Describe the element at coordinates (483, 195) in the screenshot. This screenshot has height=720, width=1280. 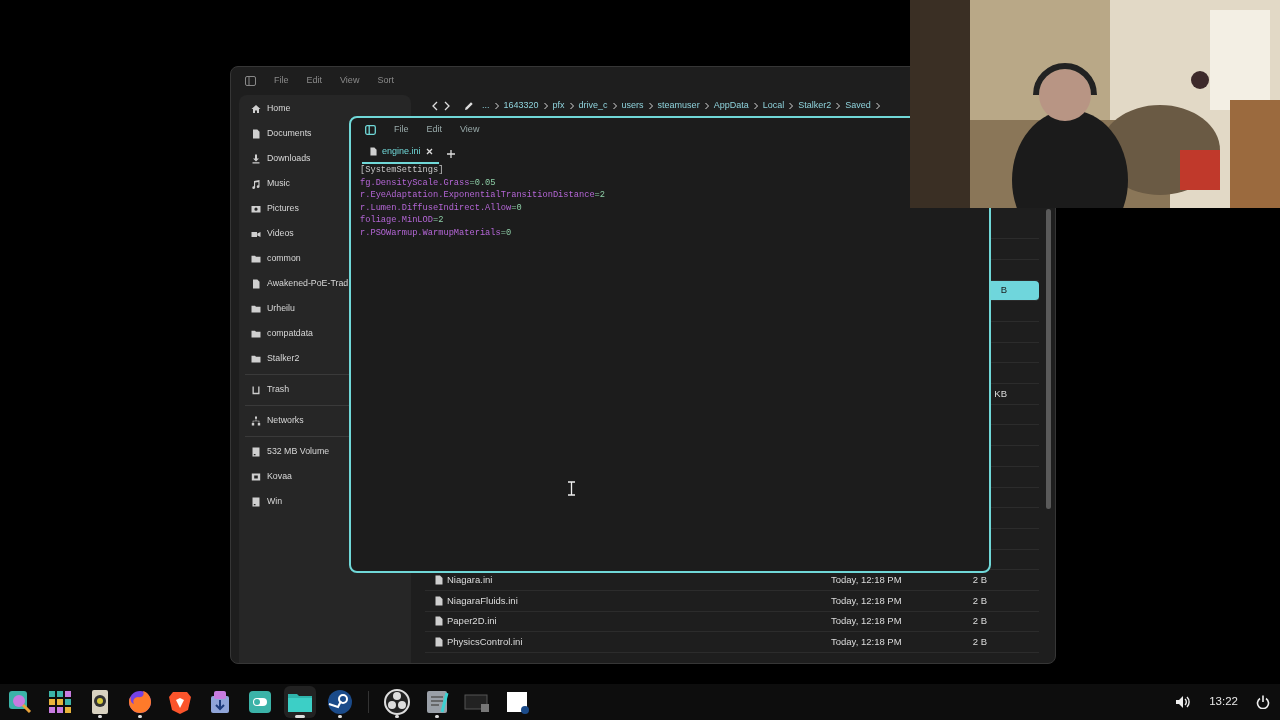
I see `code-line: r.EyeAdaptation.ExponentialTransitionDistance=2` at that location.